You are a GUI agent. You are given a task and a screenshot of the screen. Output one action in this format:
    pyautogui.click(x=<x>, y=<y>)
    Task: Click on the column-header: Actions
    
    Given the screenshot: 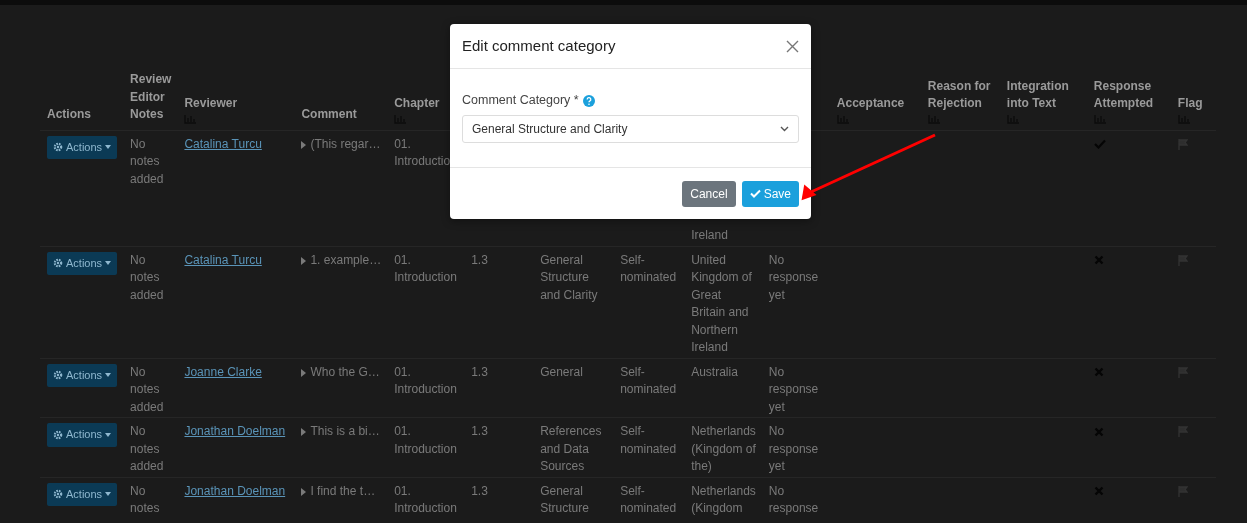 What is the action you would take?
    pyautogui.click(x=69, y=114)
    